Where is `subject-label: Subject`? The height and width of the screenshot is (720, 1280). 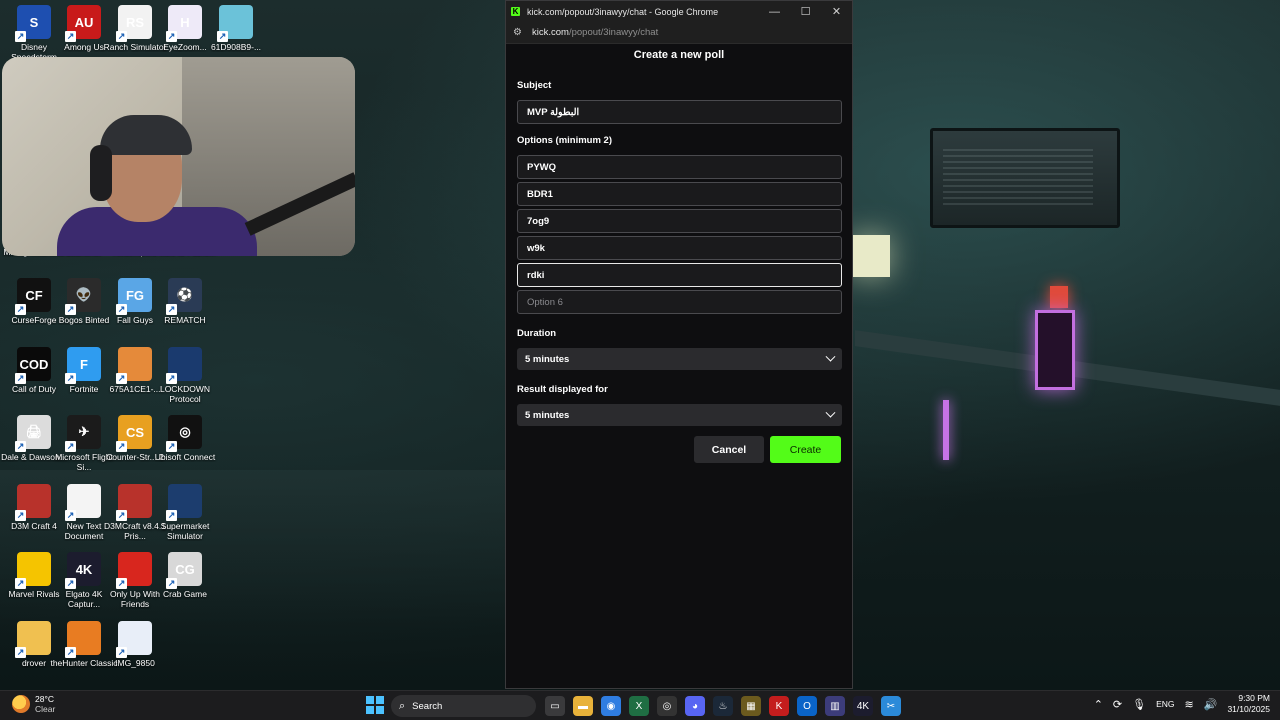
subject-label: Subject is located at coordinates (534, 85).